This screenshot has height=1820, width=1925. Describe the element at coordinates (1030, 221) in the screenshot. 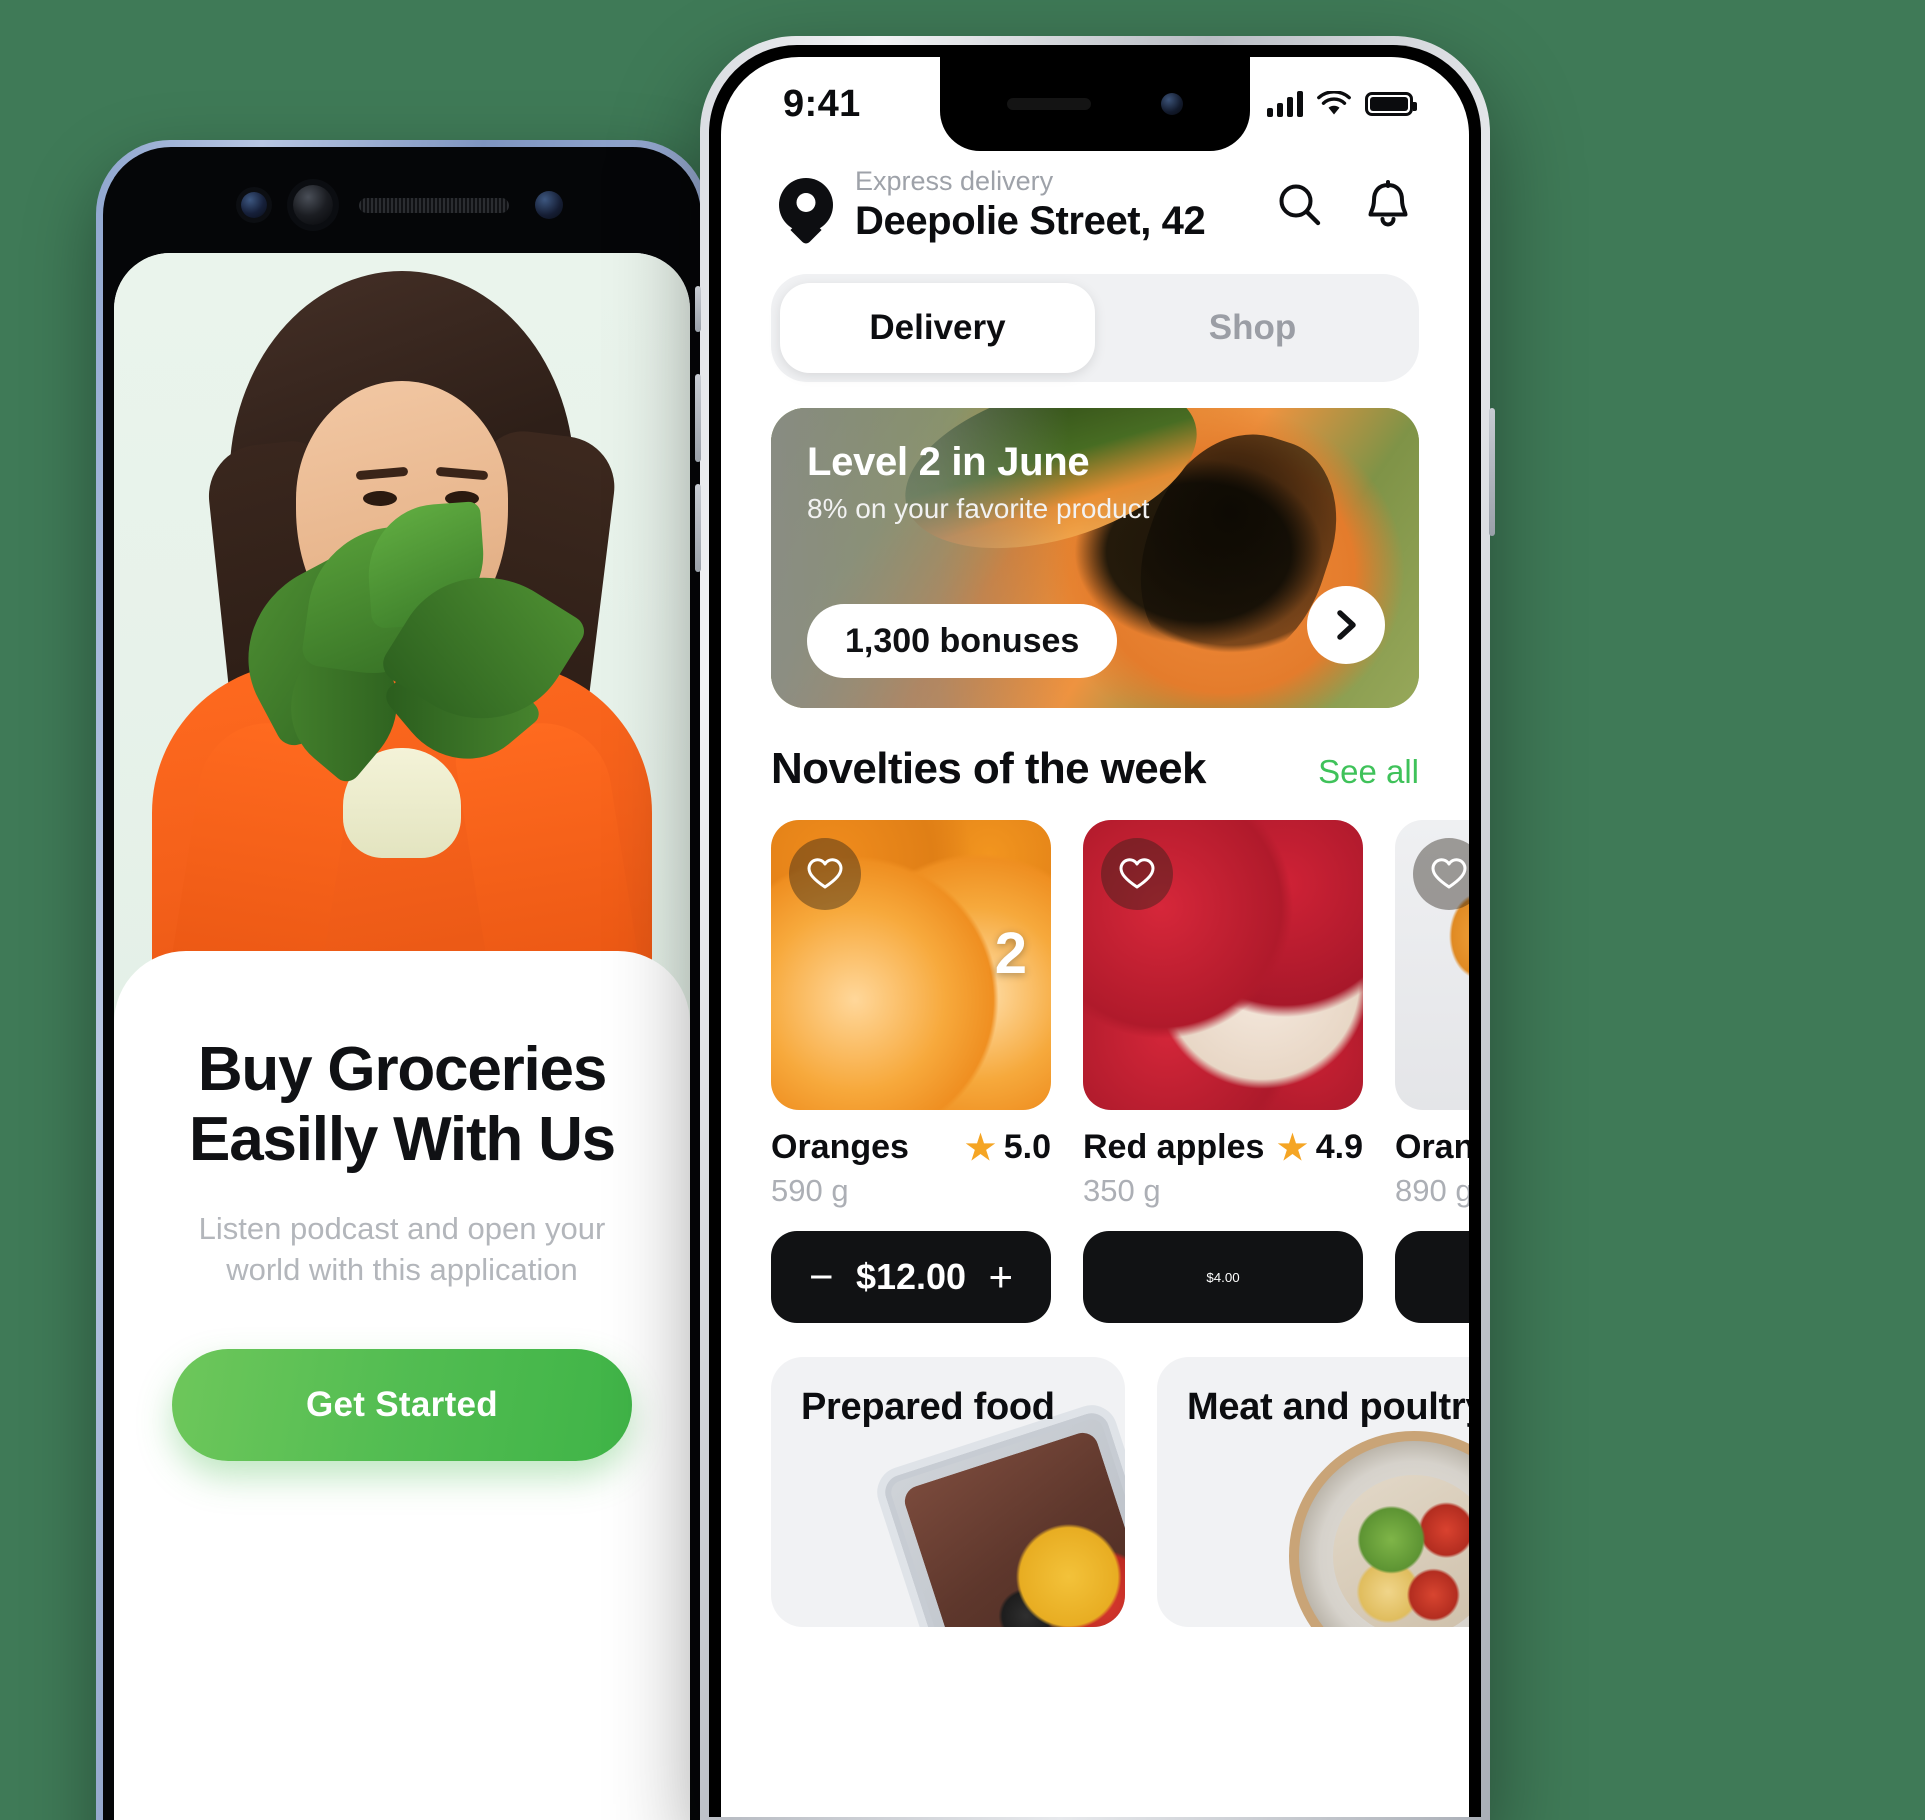

I see `delivery-address: Deepolie Street, 42` at that location.